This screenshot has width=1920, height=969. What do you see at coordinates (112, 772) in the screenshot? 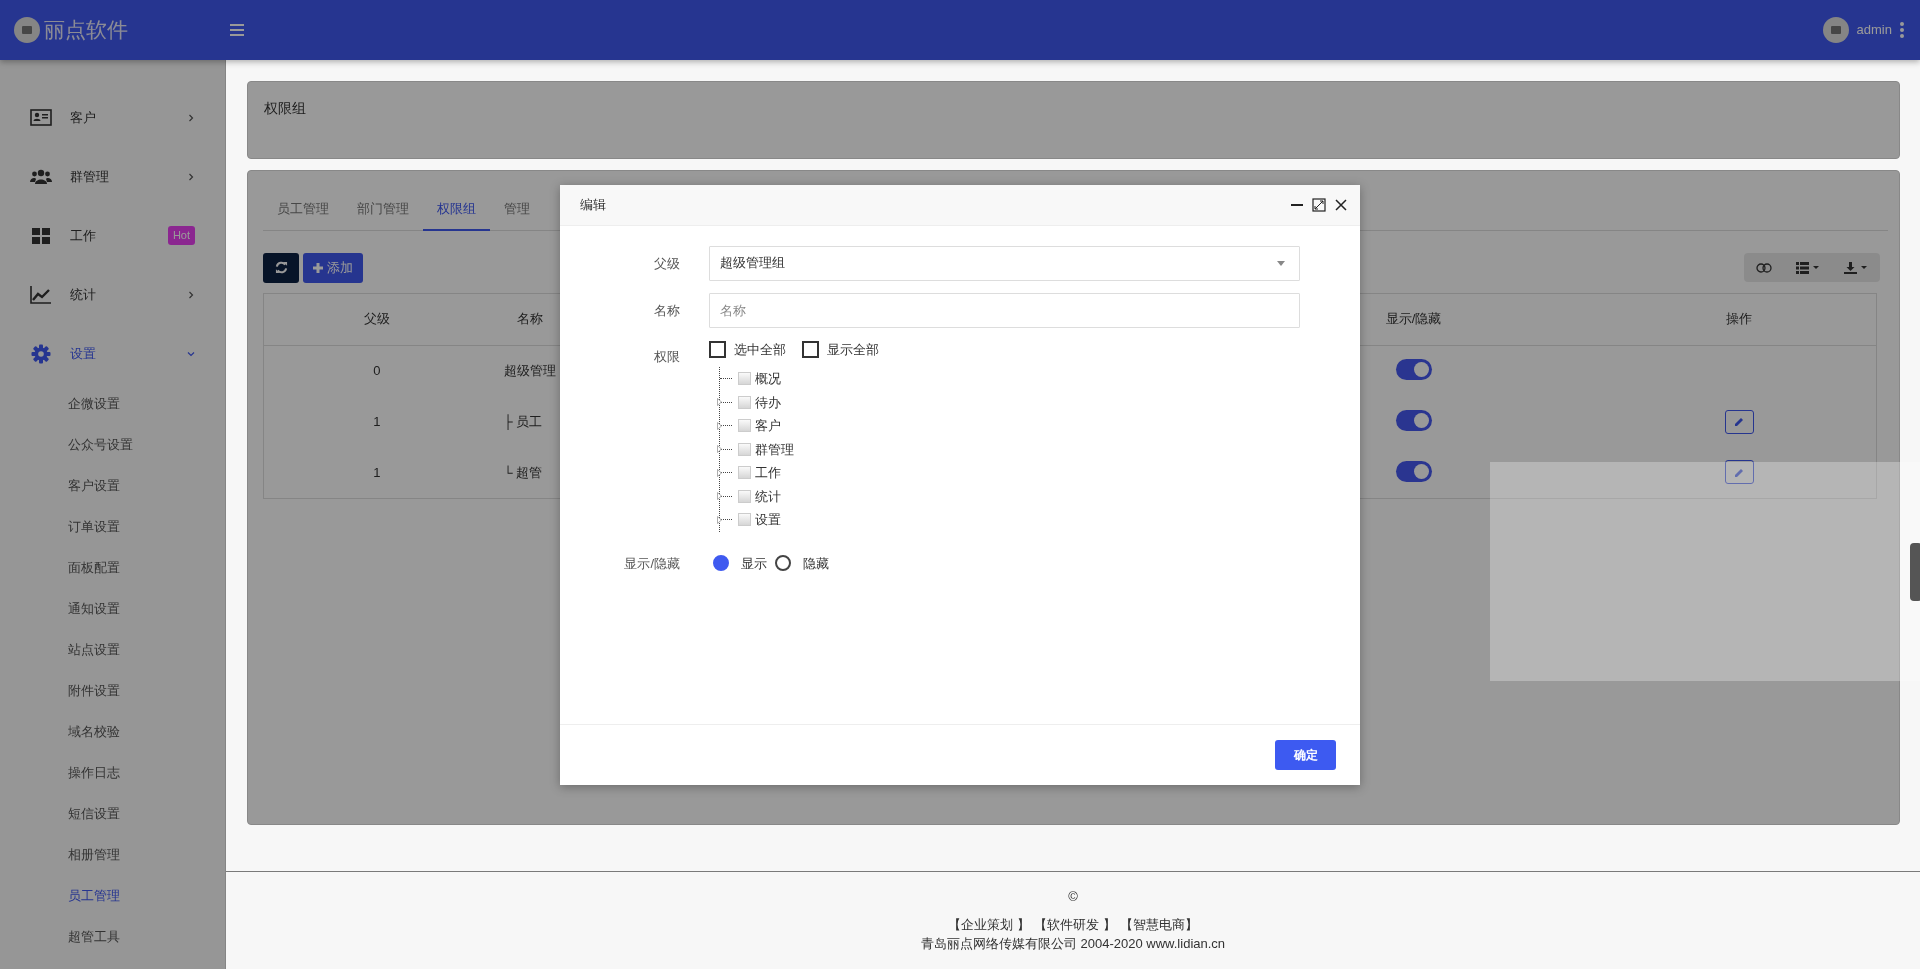
I see `submenu-item: 操作日志` at bounding box center [112, 772].